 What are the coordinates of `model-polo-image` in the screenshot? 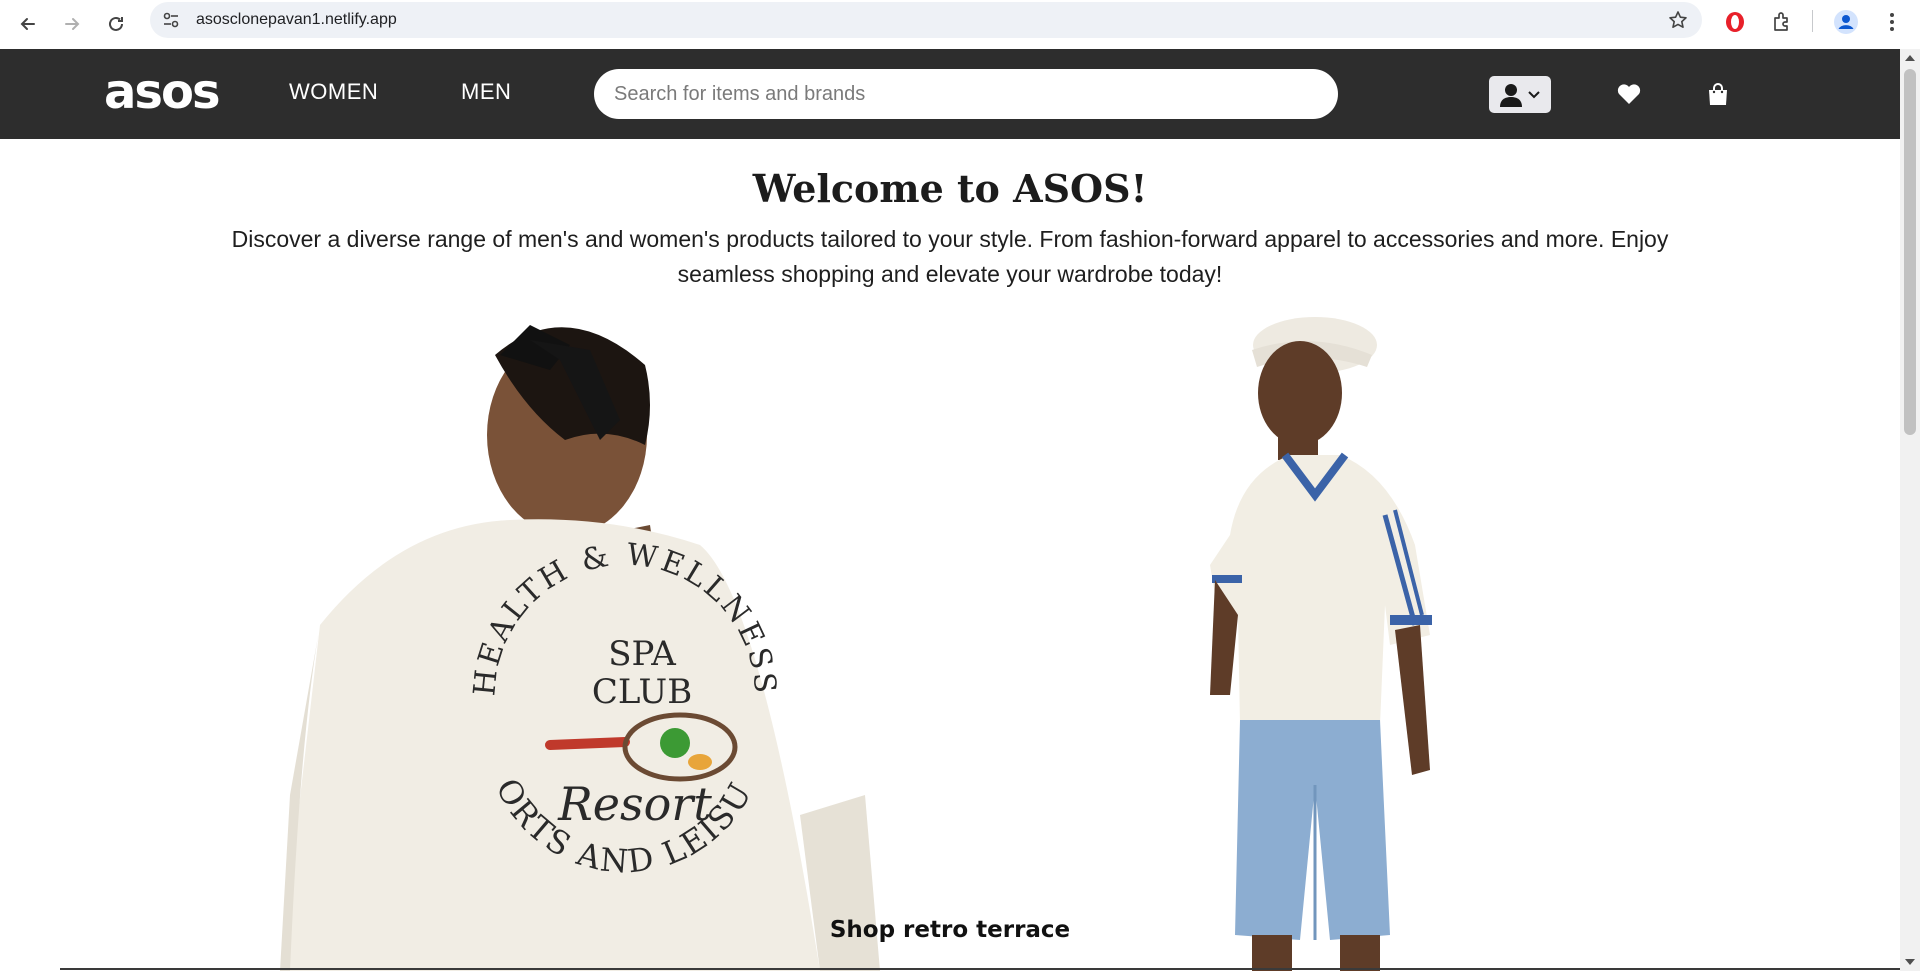 It's located at (1321, 644).